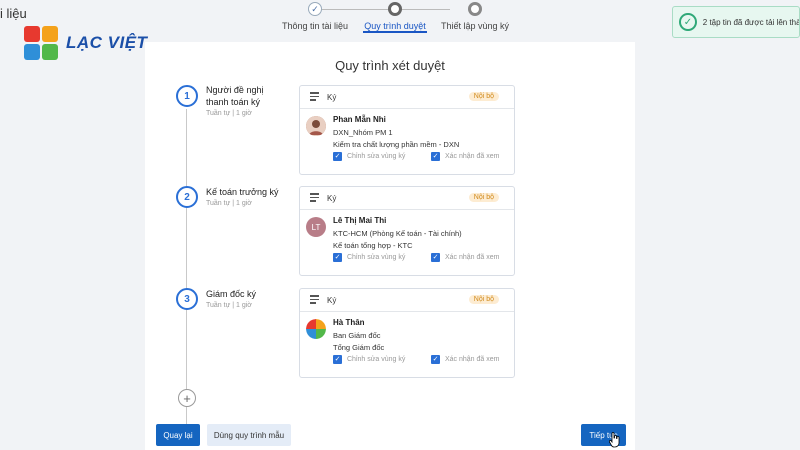 This screenshot has height=450, width=800. I want to click on avatar, so click(316, 126).